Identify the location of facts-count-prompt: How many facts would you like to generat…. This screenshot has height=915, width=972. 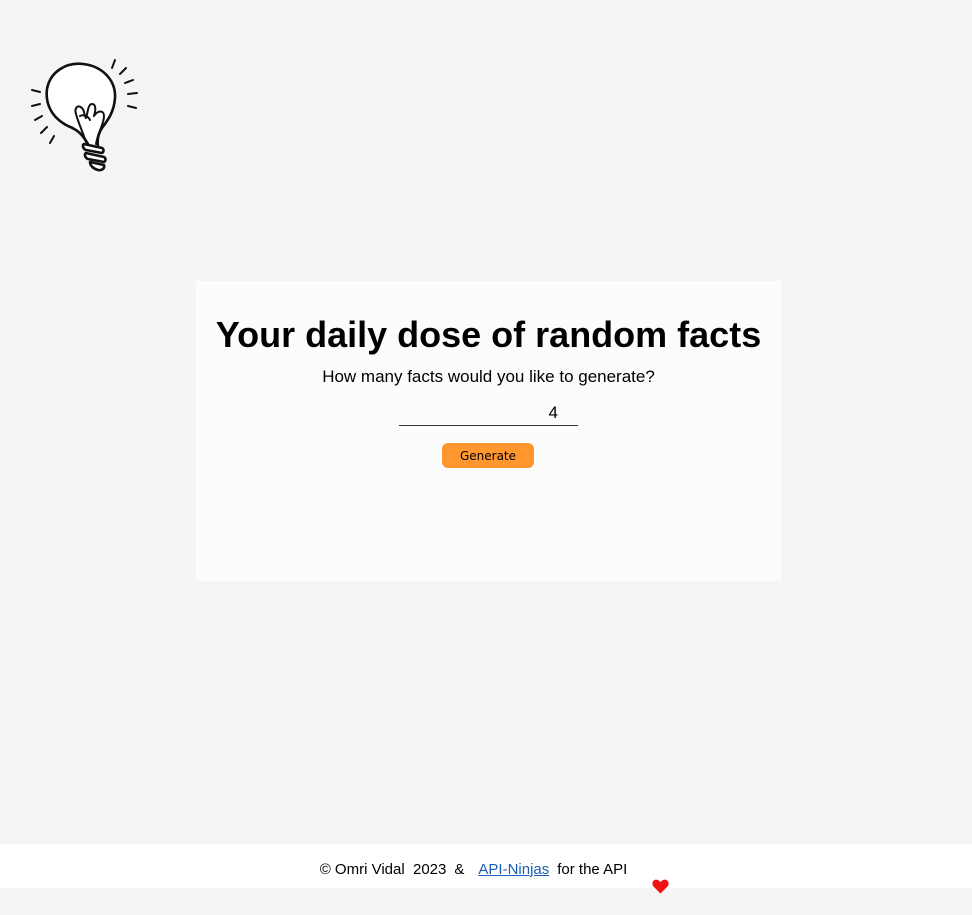
(488, 376).